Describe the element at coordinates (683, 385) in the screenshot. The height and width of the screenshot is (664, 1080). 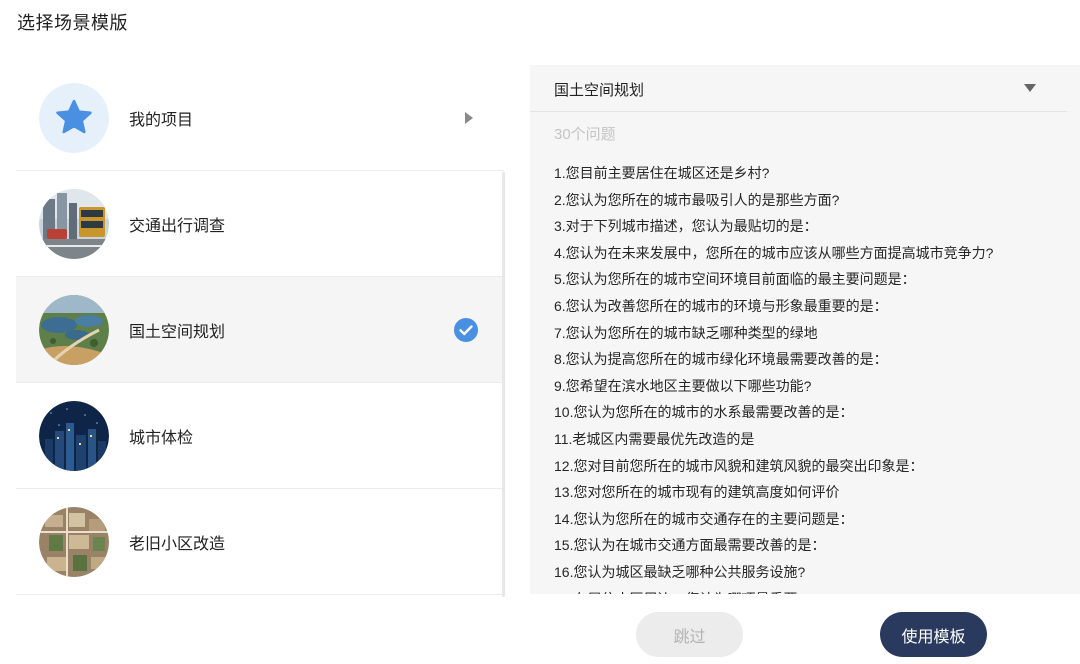
I see `question-item: 9.您希望在滨水地区主要做以下哪些功能?` at that location.